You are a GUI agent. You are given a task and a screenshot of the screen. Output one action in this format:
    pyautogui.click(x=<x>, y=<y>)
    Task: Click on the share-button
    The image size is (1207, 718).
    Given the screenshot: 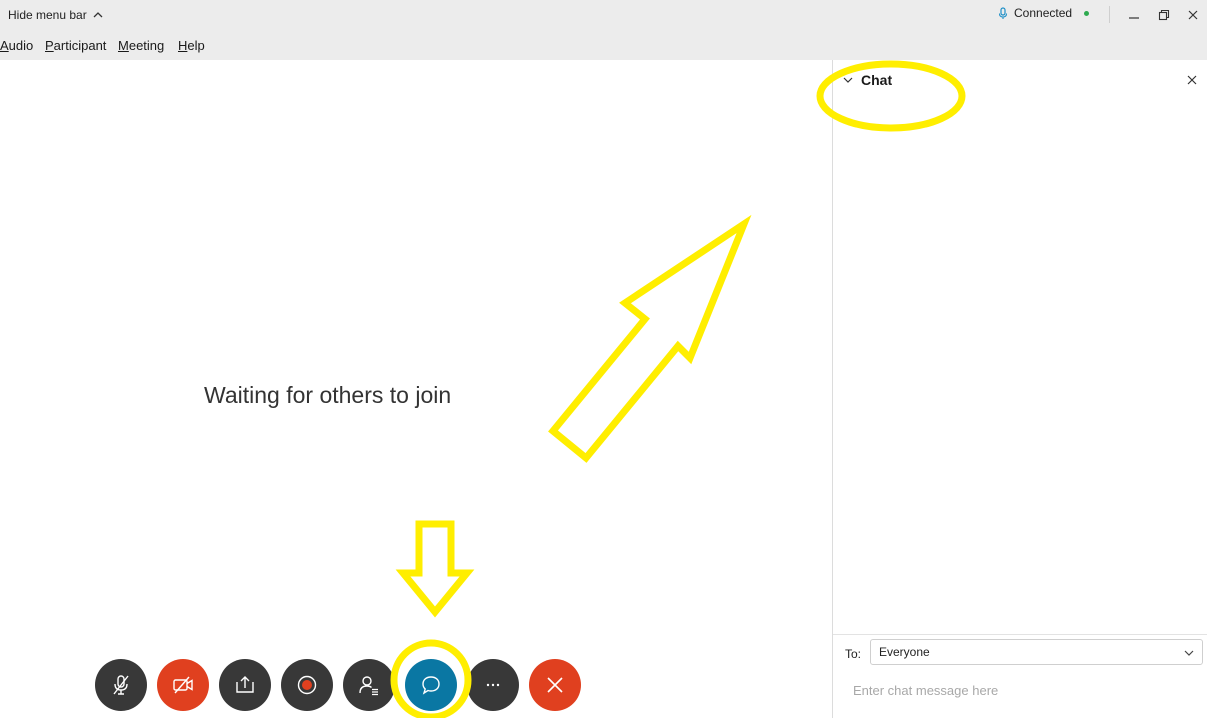 What is the action you would take?
    pyautogui.click(x=245, y=685)
    